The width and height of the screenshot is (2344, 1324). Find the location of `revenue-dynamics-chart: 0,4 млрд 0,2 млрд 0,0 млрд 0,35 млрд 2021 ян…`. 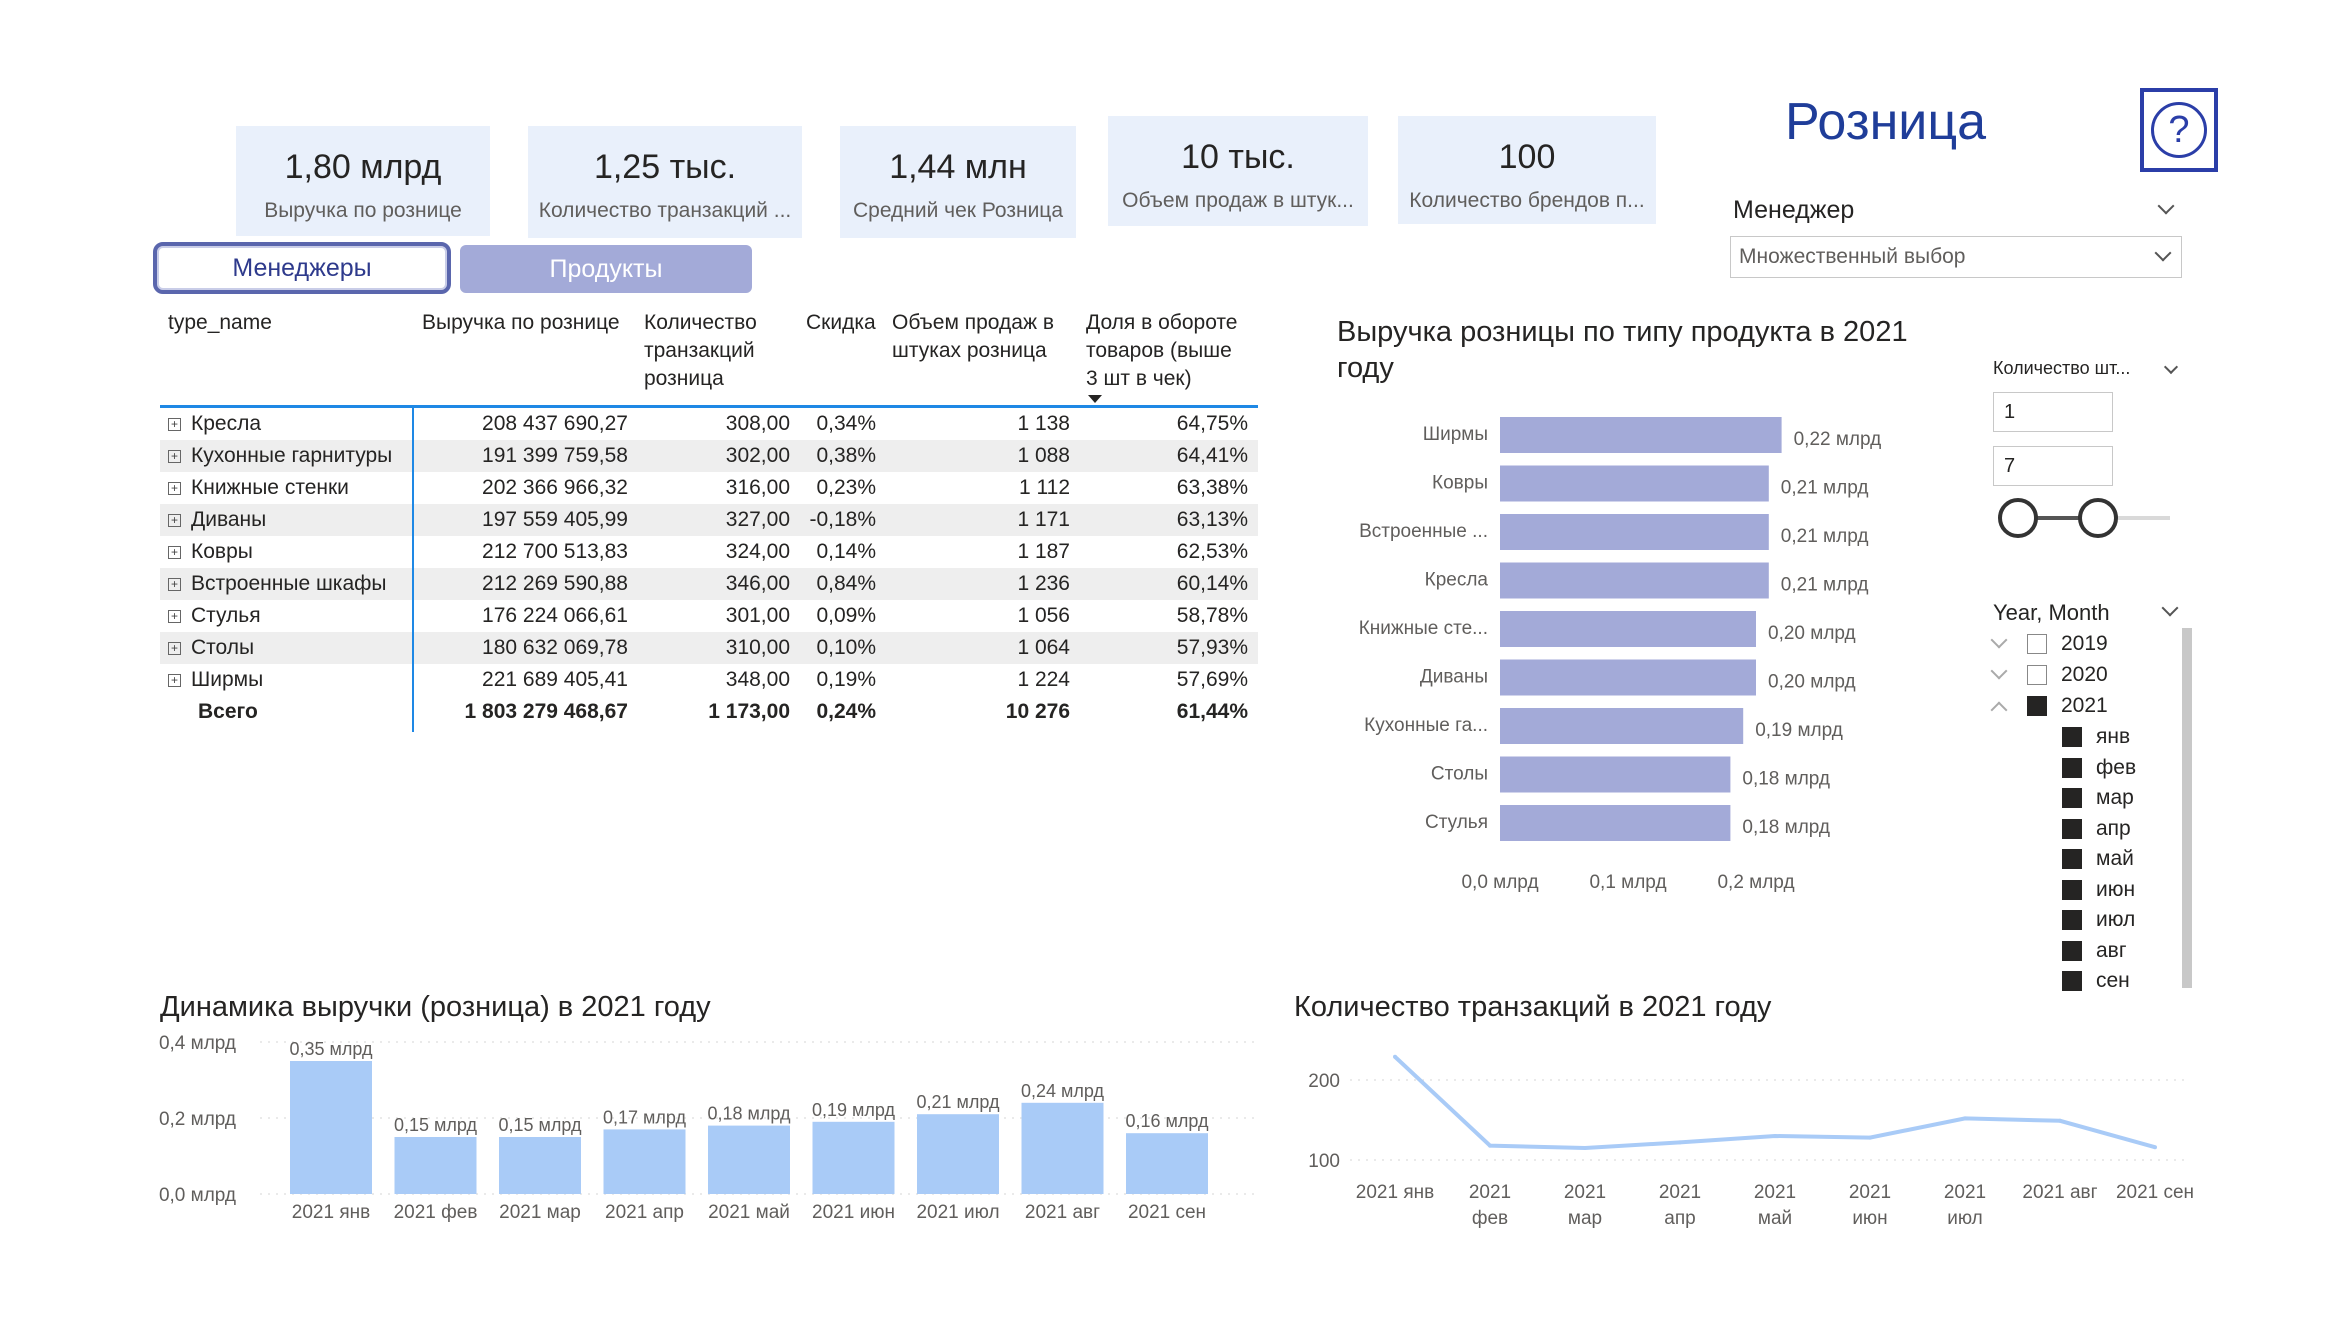

revenue-dynamics-chart: 0,4 млрд 0,2 млрд 0,0 млрд 0,35 млрд 2021 ян… is located at coordinates (707, 1128).